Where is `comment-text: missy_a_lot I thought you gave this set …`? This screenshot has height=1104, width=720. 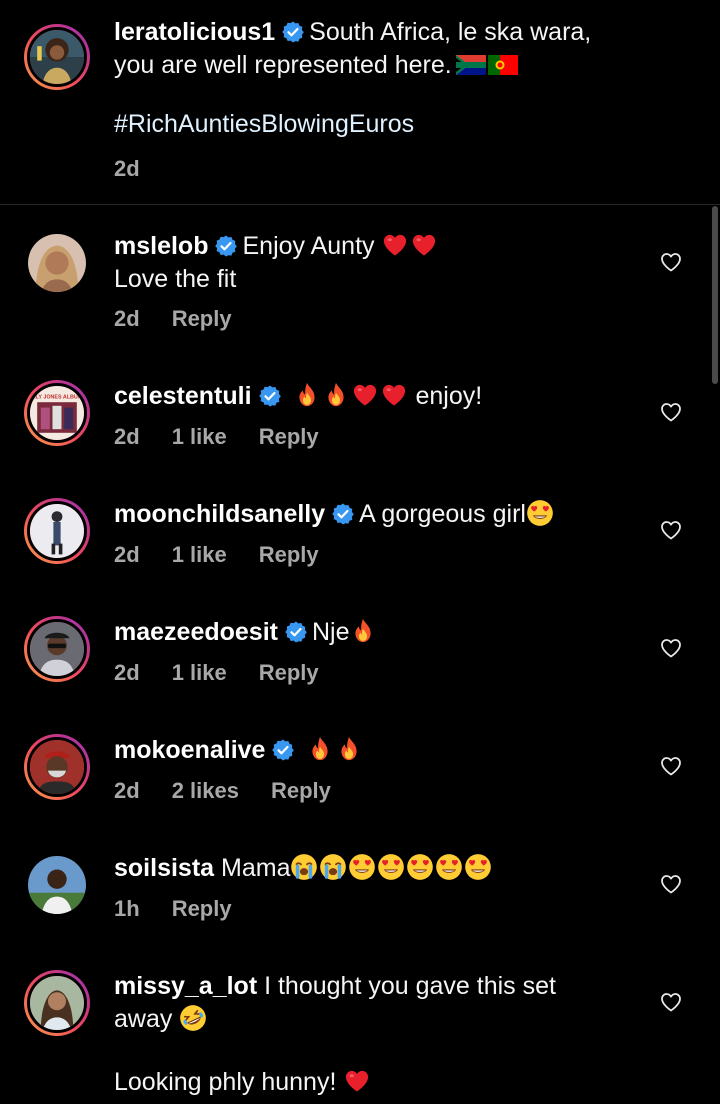 comment-text: missy_a_lot I thought you gave this set … is located at coordinates (374, 1034).